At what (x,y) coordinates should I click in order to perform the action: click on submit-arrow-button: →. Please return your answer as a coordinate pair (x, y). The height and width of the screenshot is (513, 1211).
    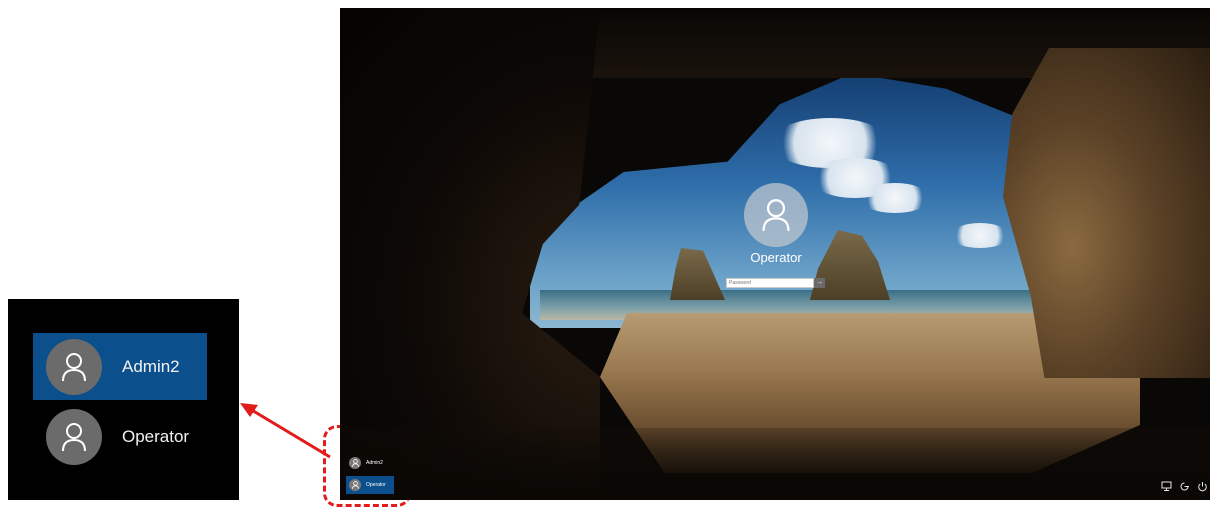
    Looking at the image, I should click on (819, 283).